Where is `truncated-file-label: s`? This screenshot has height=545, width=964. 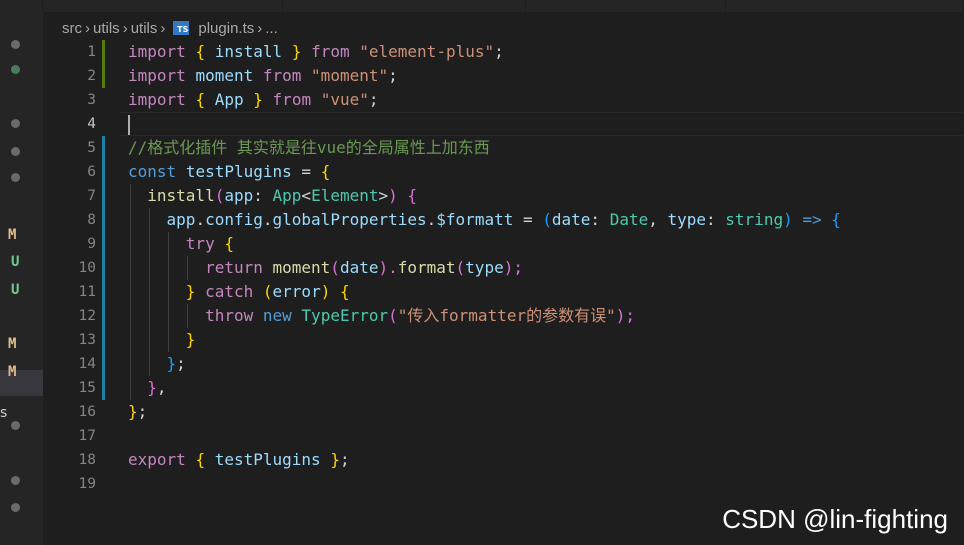
truncated-file-label: s is located at coordinates (3, 413).